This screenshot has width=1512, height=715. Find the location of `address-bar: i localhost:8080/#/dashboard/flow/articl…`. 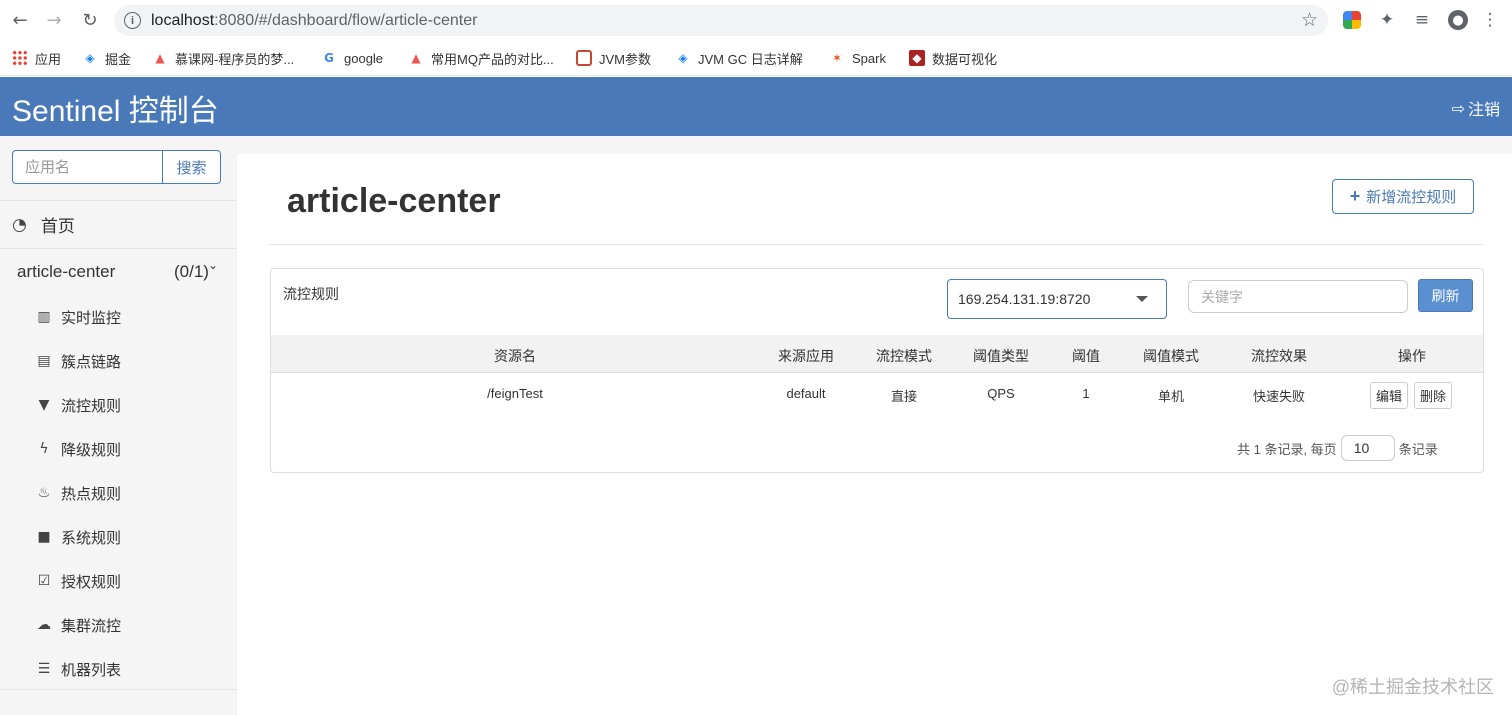

address-bar: i localhost:8080/#/dashboard/flow/articl… is located at coordinates (721, 20).